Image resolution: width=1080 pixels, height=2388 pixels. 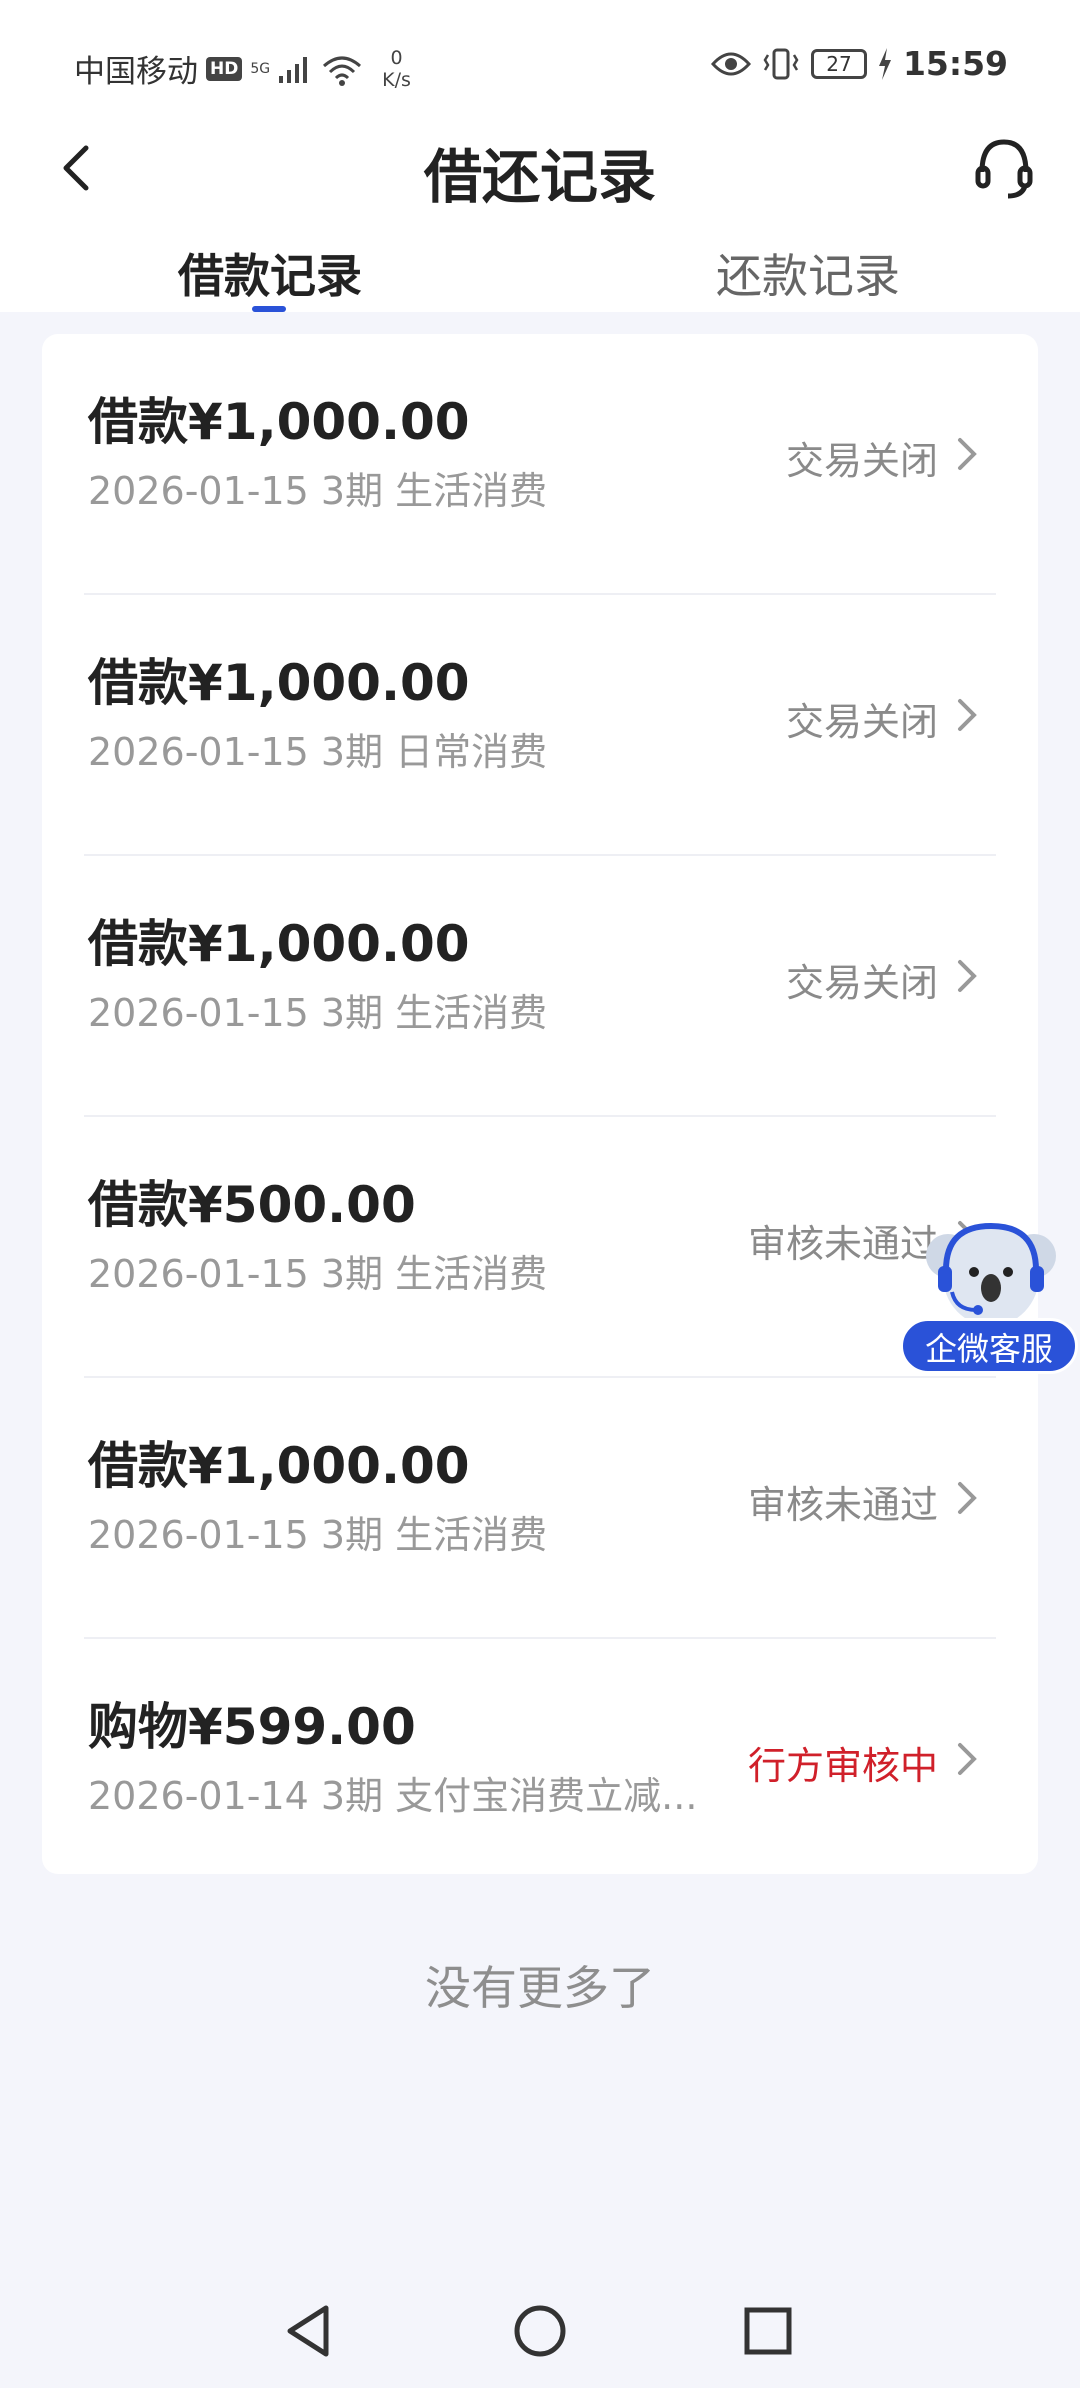 I want to click on net-speed: 0 K/s, so click(x=396, y=69).